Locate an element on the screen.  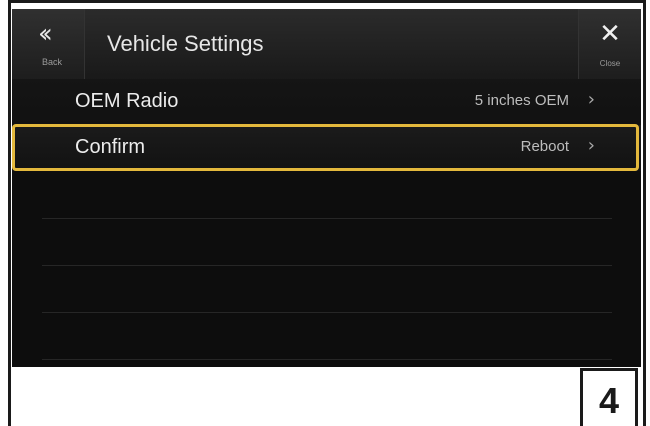
step-number: 4 is located at coordinates (609, 400).